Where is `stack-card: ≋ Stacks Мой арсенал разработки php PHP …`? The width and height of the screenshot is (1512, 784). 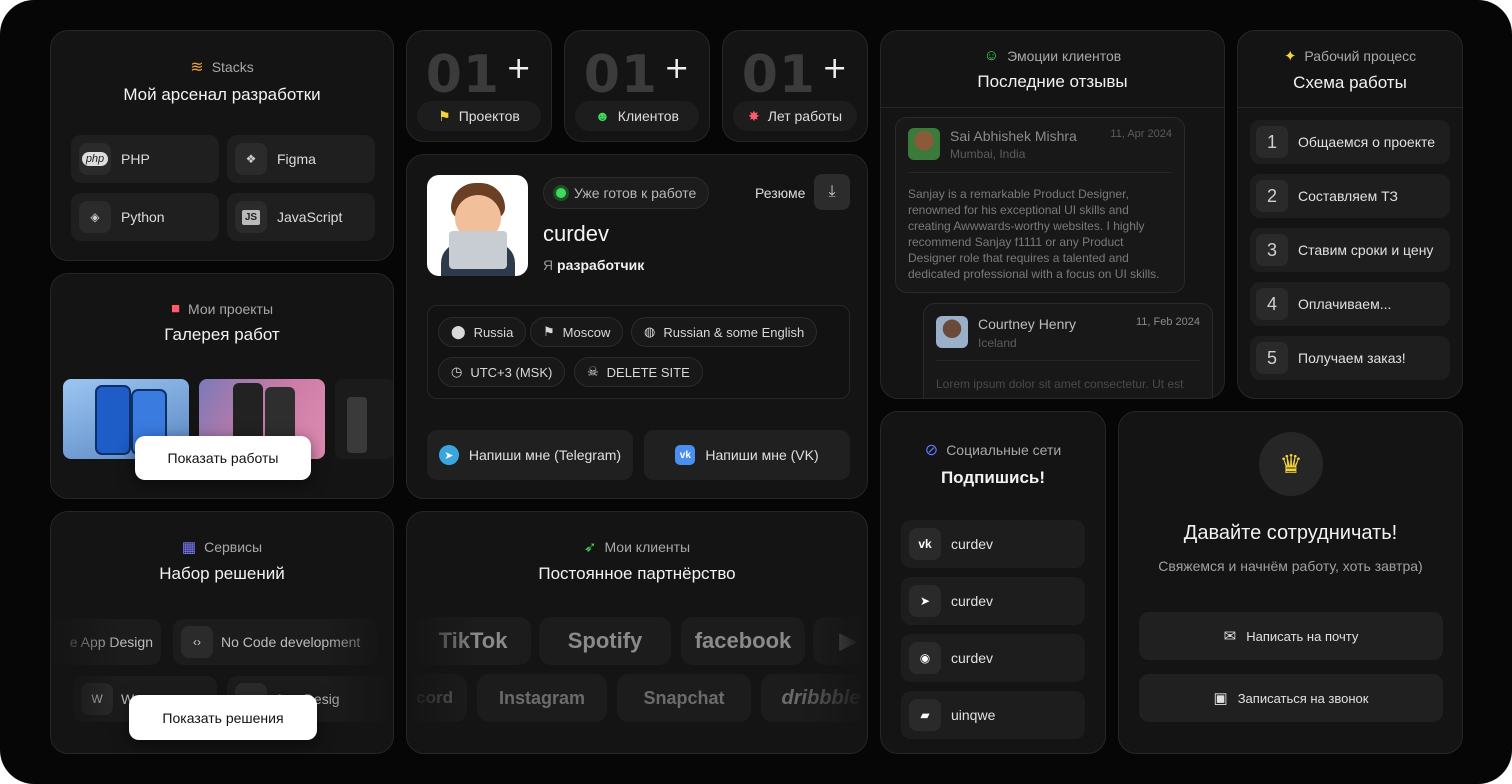 stack-card: ≋ Stacks Мой арсенал разработки php PHP … is located at coordinates (222, 145).